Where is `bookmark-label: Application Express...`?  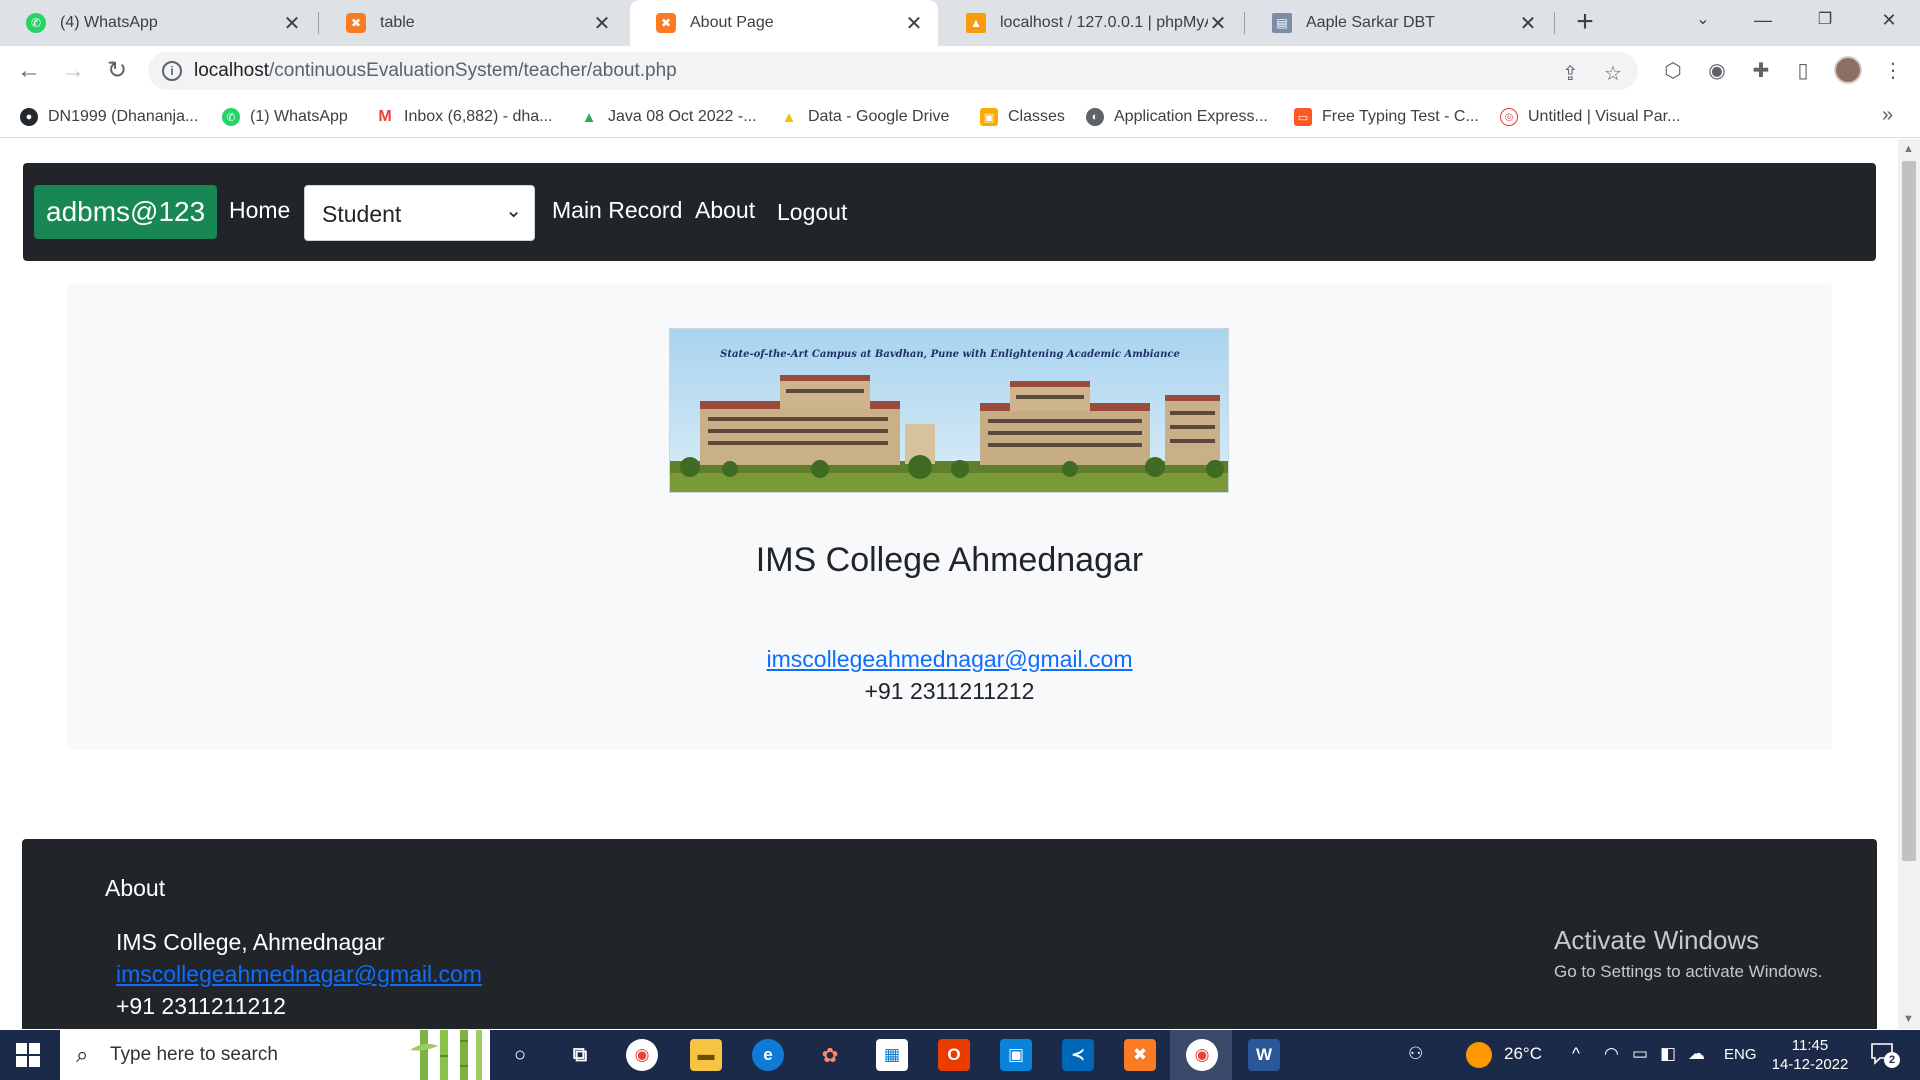
bookmark-label: Application Express... is located at coordinates (1191, 116).